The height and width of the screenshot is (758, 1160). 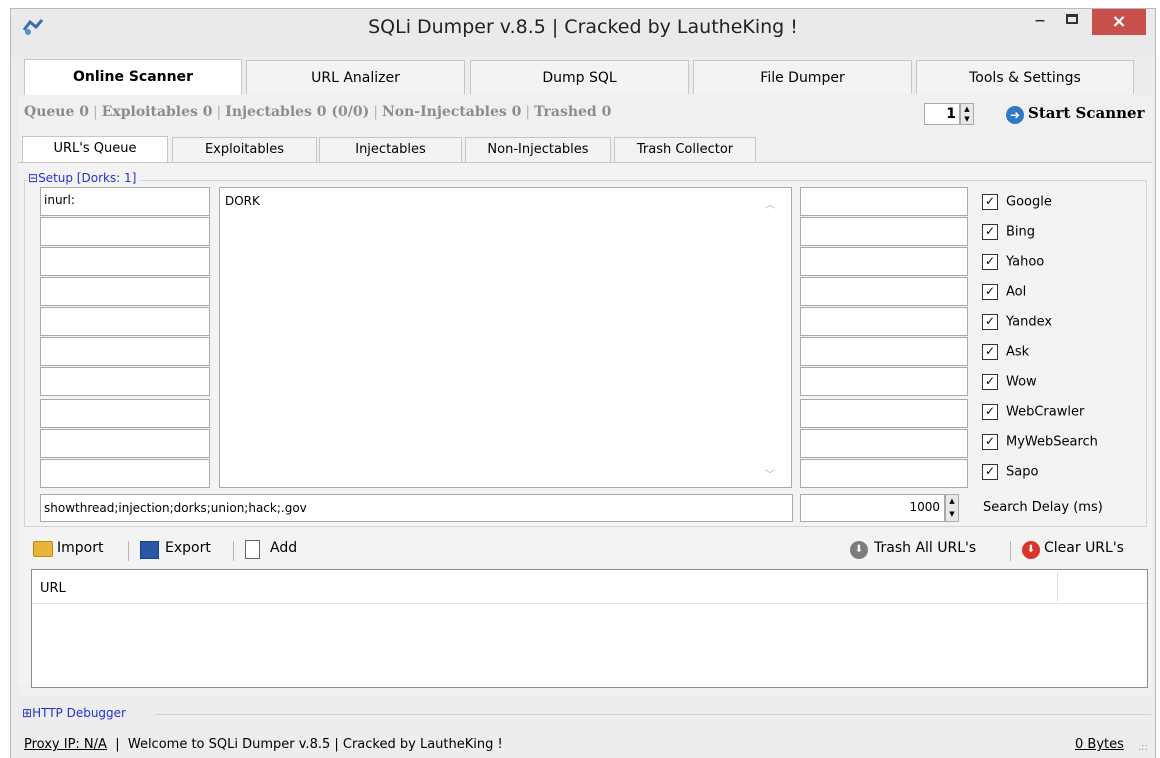 I want to click on engine-checkbox-yahoo: ✓ Yahoo, so click(x=1013, y=267).